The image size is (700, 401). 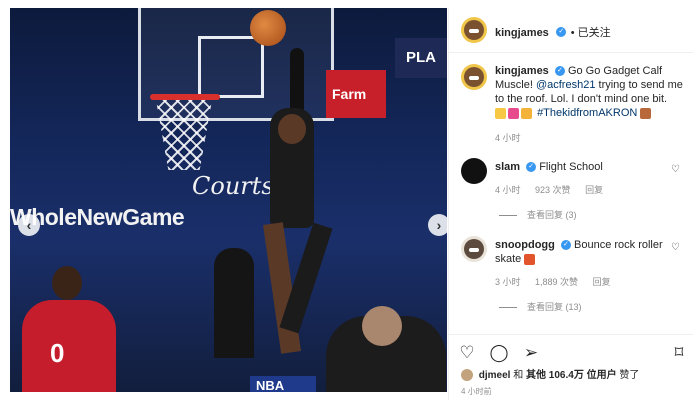 What do you see at coordinates (540, 306) in the screenshot?
I see `view-replies-snoopdogg: 查看回复 (13)` at bounding box center [540, 306].